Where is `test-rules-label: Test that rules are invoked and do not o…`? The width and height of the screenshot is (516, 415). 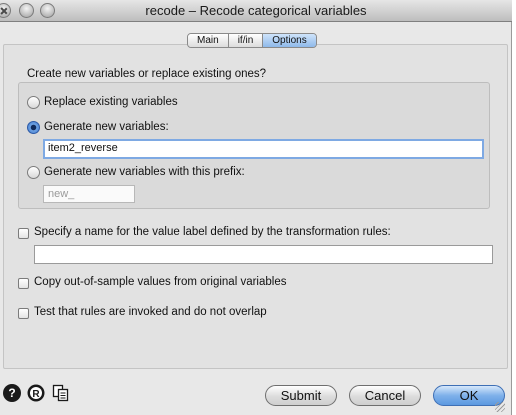 test-rules-label: Test that rules are invoked and do not o… is located at coordinates (150, 312).